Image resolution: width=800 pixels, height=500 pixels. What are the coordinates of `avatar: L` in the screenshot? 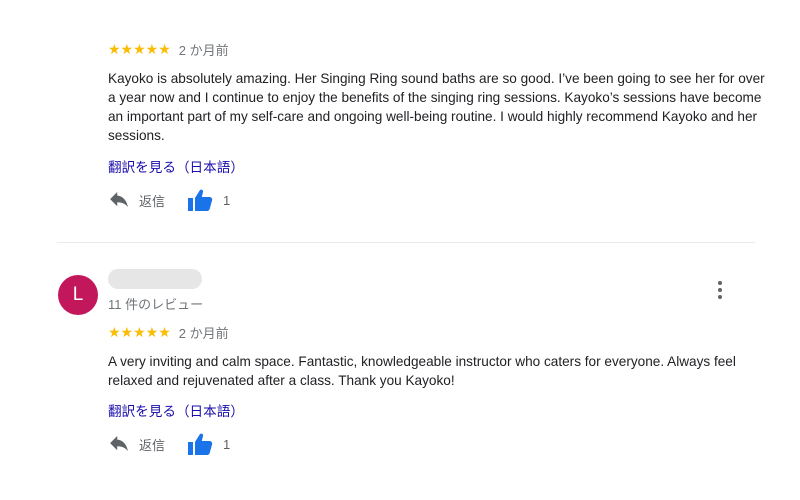 It's located at (78, 295).